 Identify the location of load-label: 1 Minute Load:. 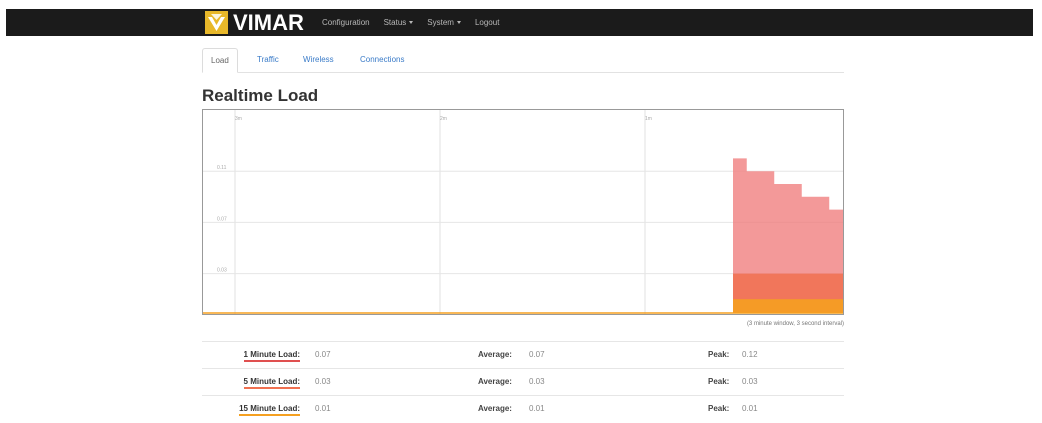
(251, 356).